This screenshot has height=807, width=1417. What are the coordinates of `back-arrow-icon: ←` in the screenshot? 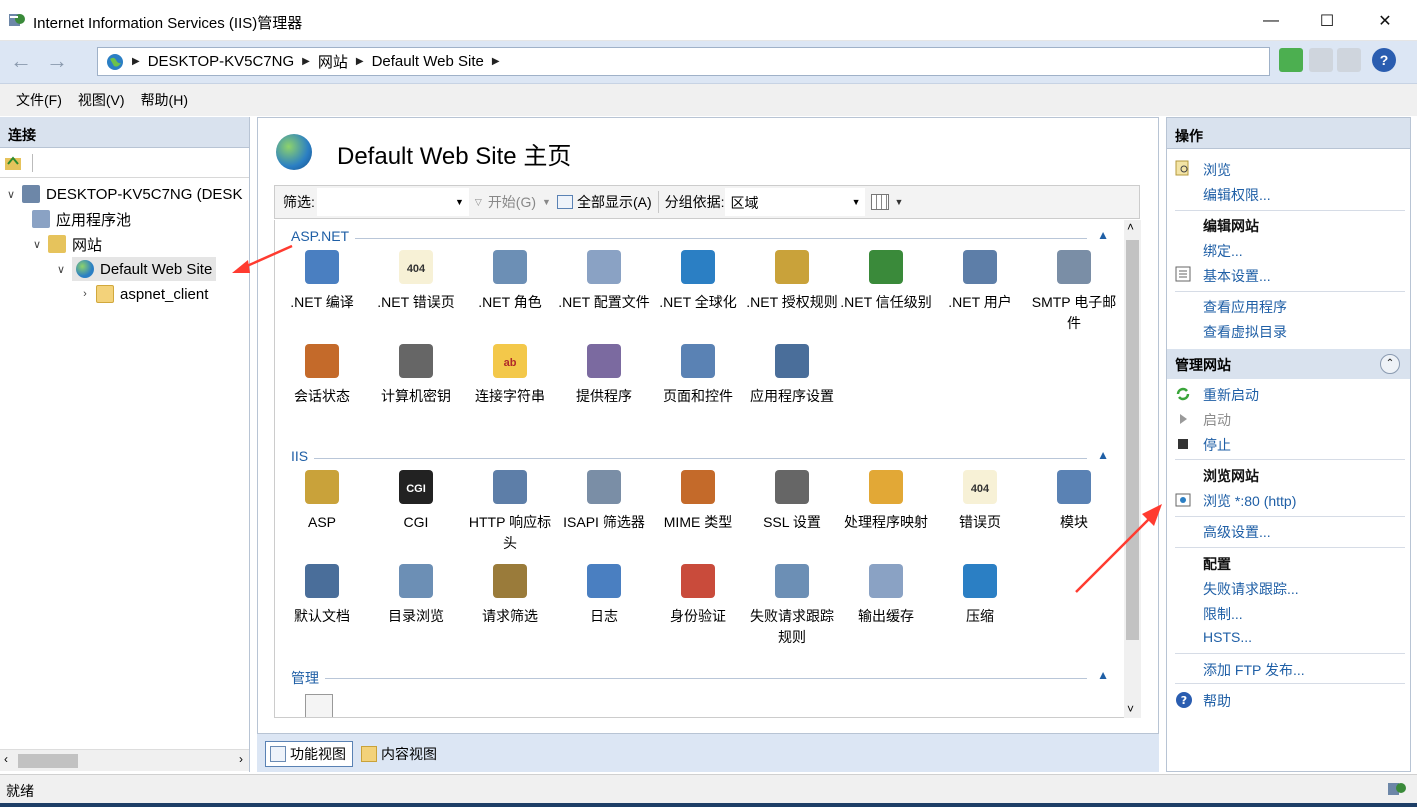 It's located at (21, 62).